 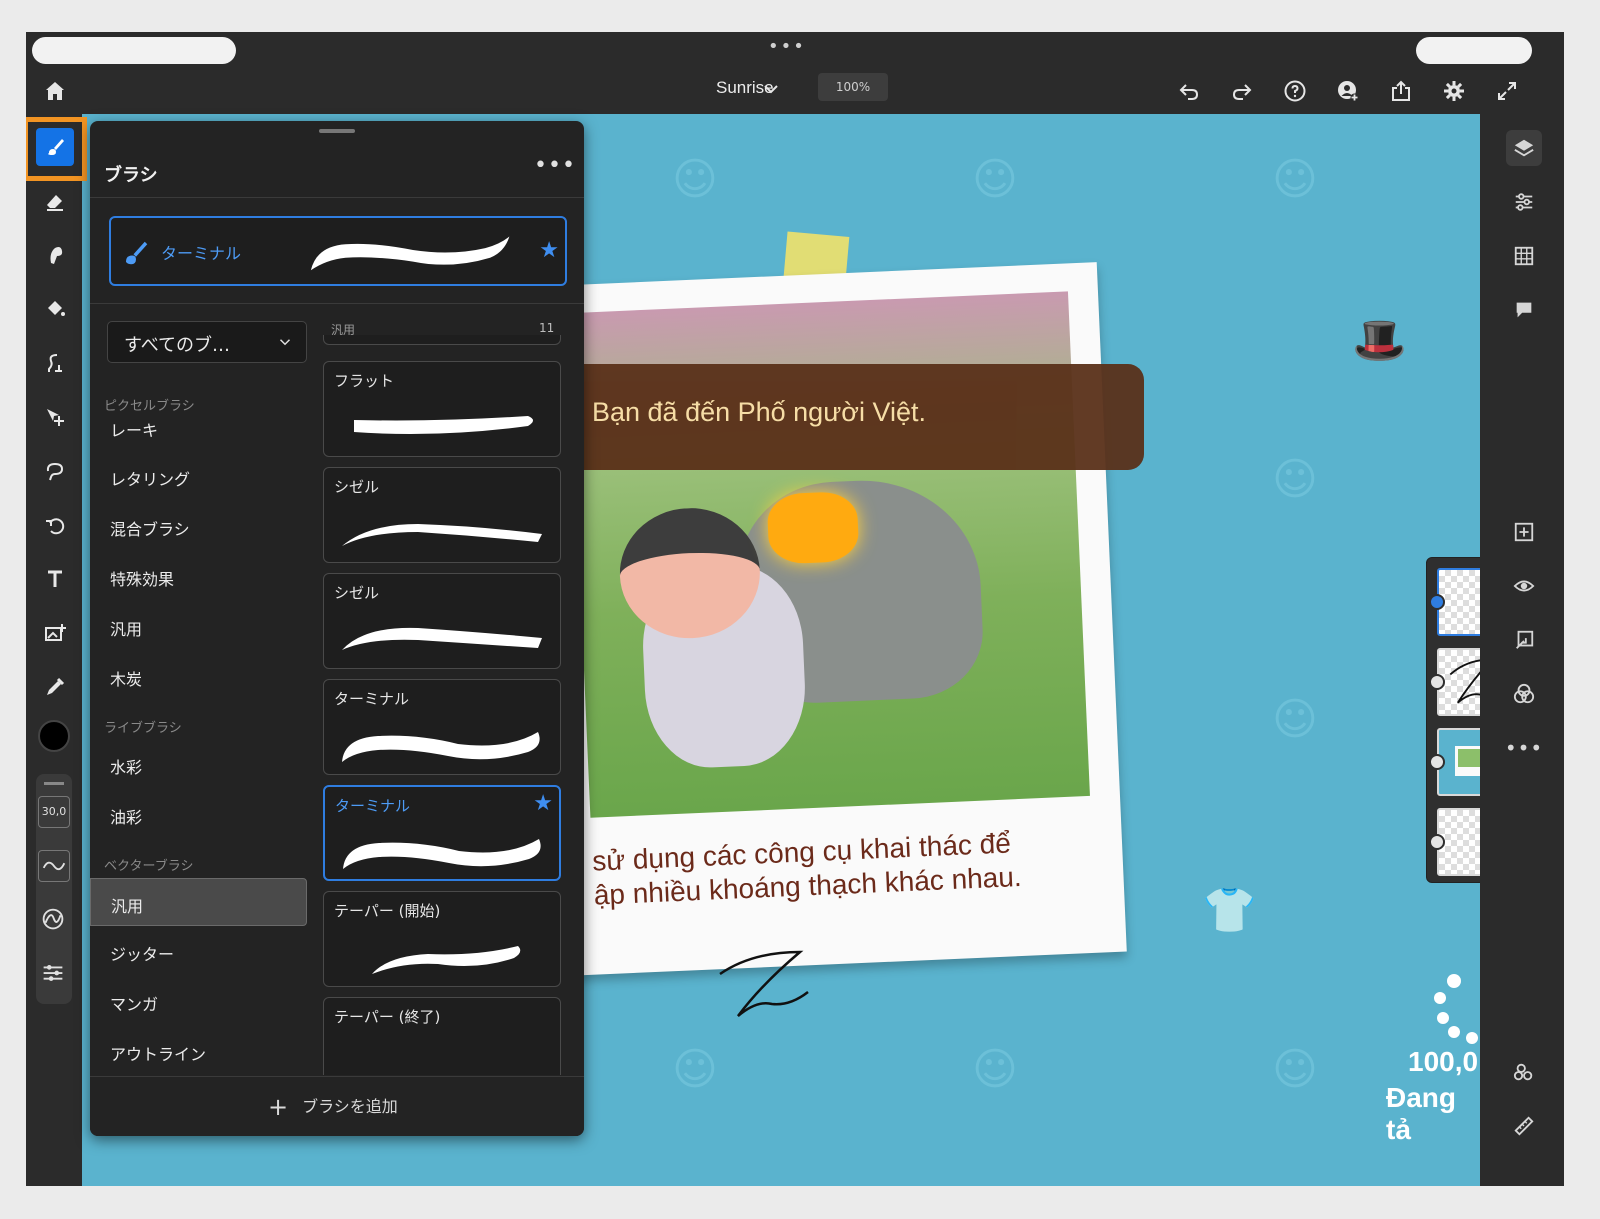 I want to click on visibility-eye-icon, so click(x=1524, y=586).